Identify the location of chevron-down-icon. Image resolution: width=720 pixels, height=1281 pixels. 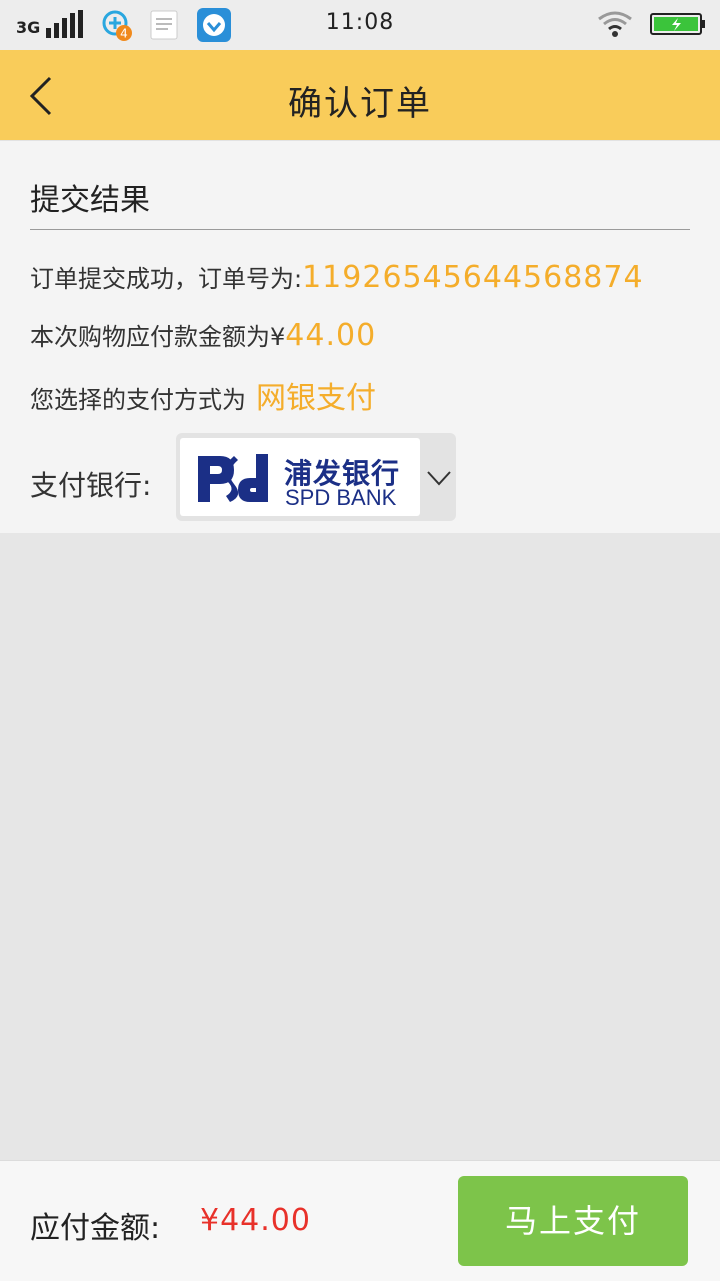
(439, 478).